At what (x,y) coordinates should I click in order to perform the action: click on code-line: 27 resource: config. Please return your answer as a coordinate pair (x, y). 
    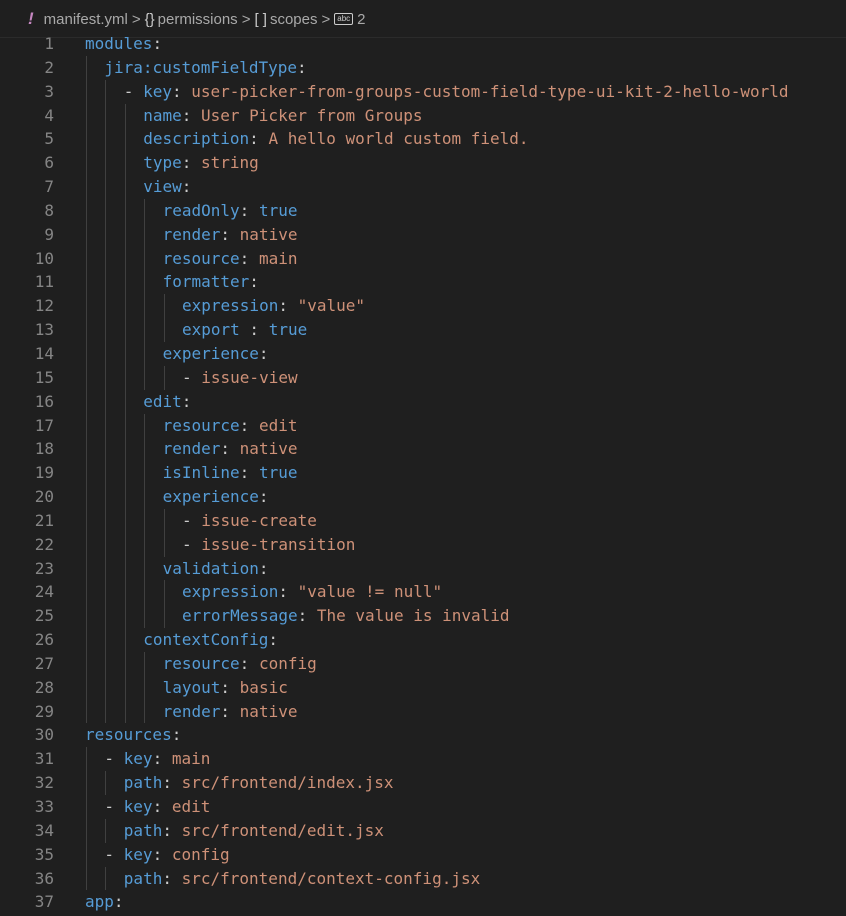
    Looking at the image, I should click on (423, 663).